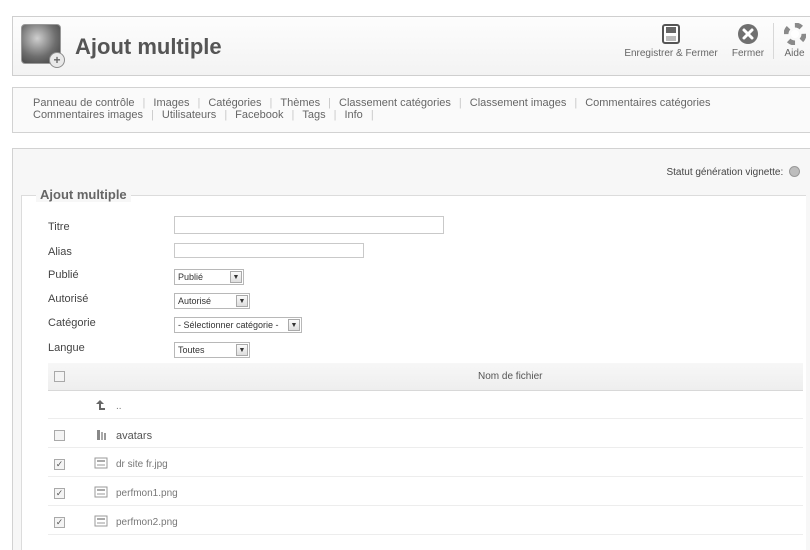 The image size is (810, 550). I want to click on save-close-button: Enregistrer & Fermer, so click(671, 41).